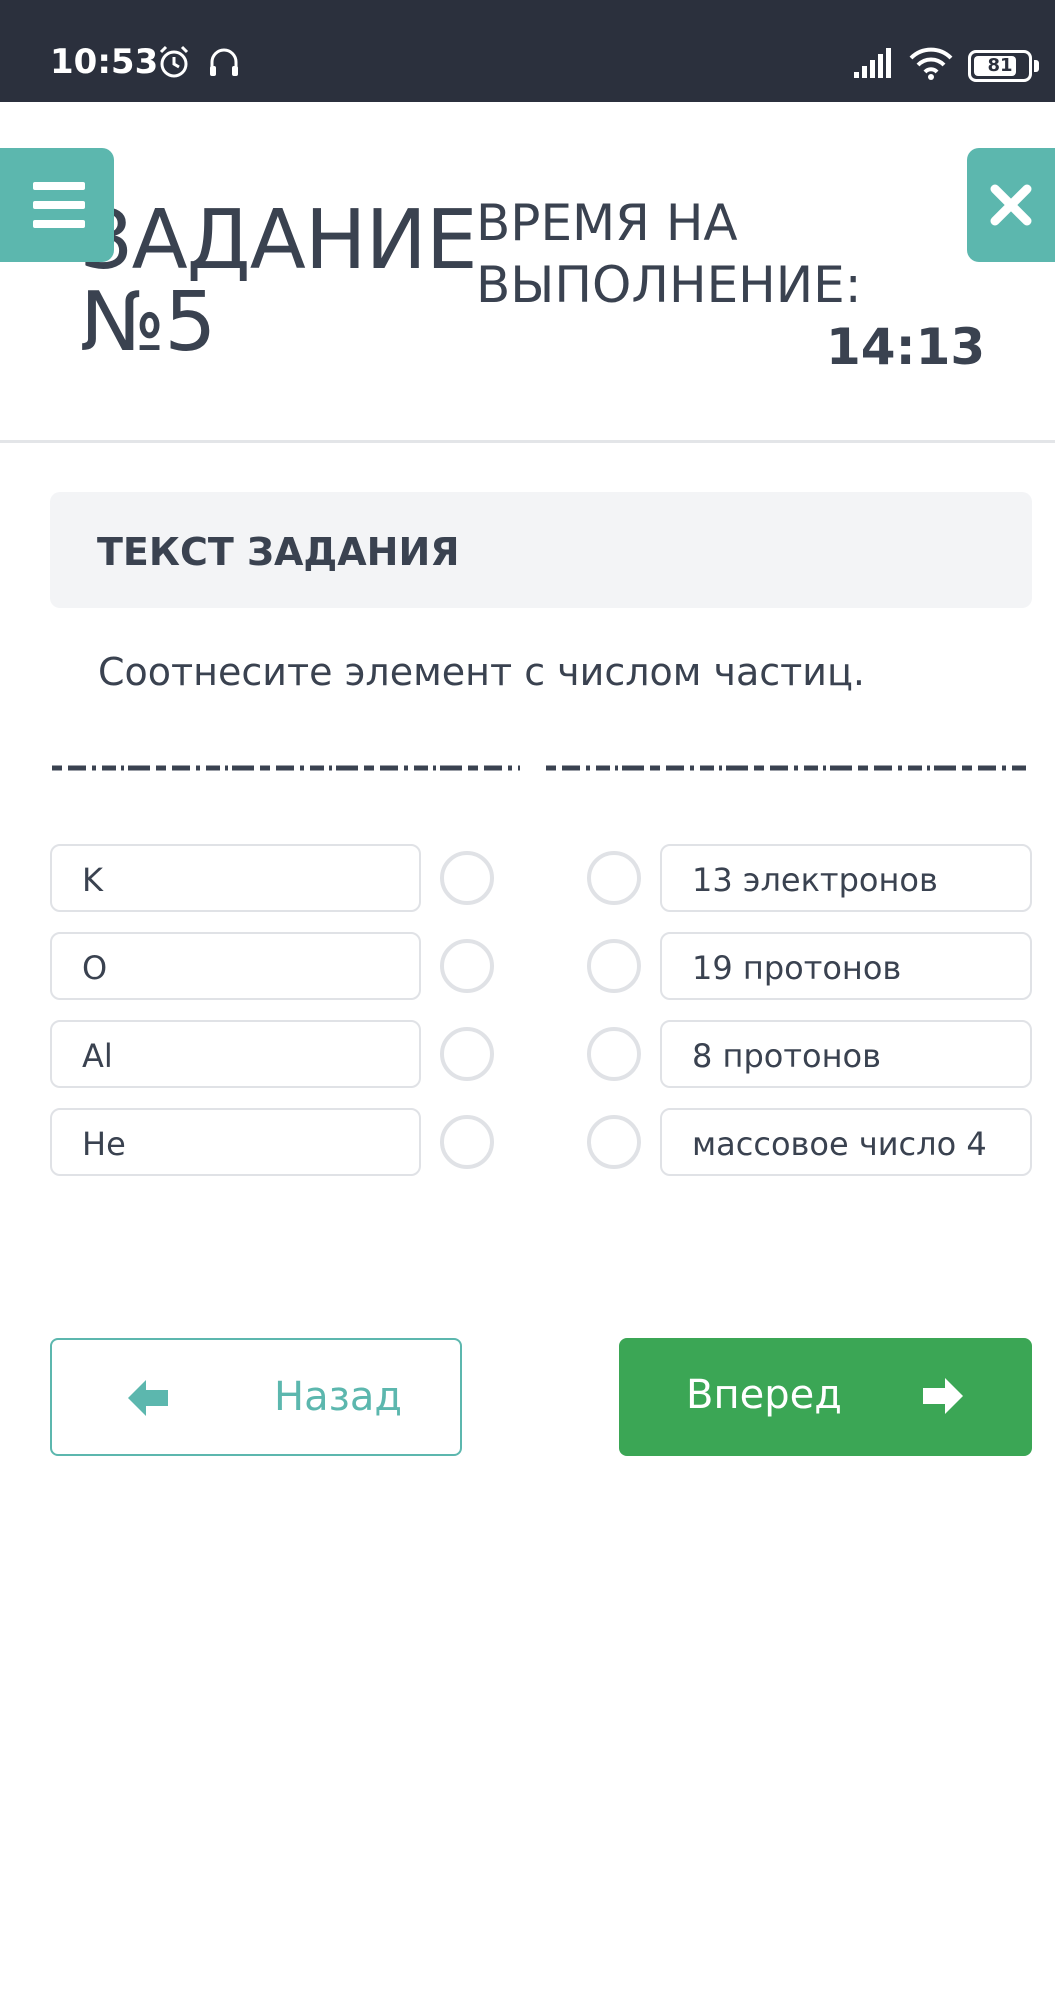  I want to click on left-item-o: O, so click(235, 966).